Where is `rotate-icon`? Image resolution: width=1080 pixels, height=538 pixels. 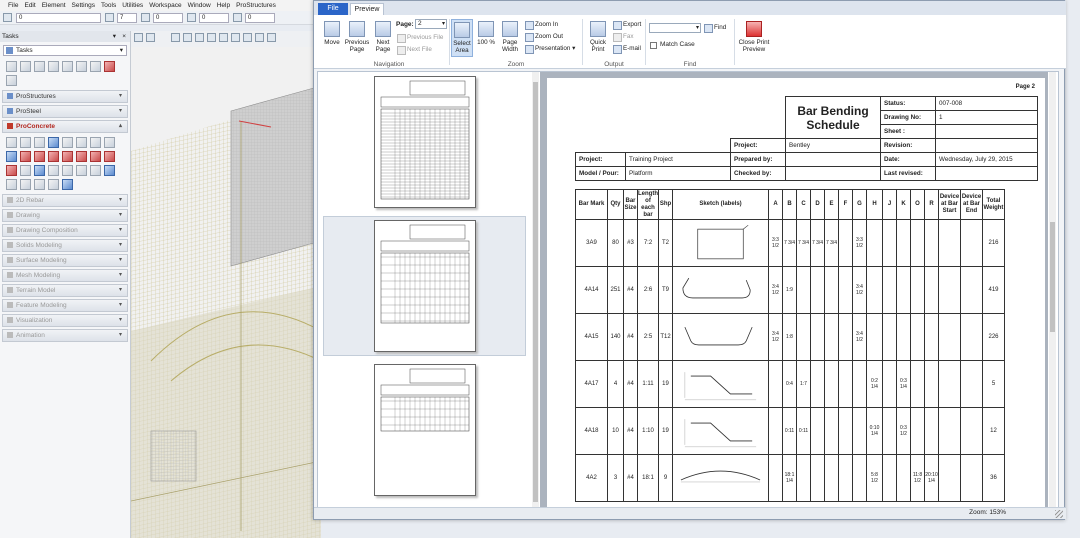 rotate-icon is located at coordinates (67, 66).